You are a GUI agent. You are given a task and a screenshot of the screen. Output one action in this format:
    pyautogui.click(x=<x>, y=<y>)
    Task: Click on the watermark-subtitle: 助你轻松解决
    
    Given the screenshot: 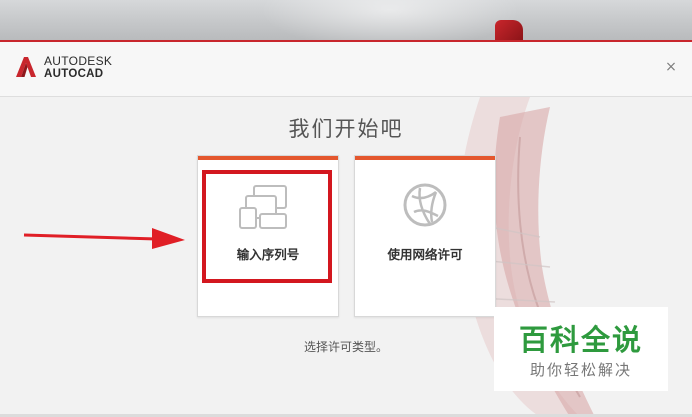 What is the action you would take?
    pyautogui.click(x=580, y=370)
    